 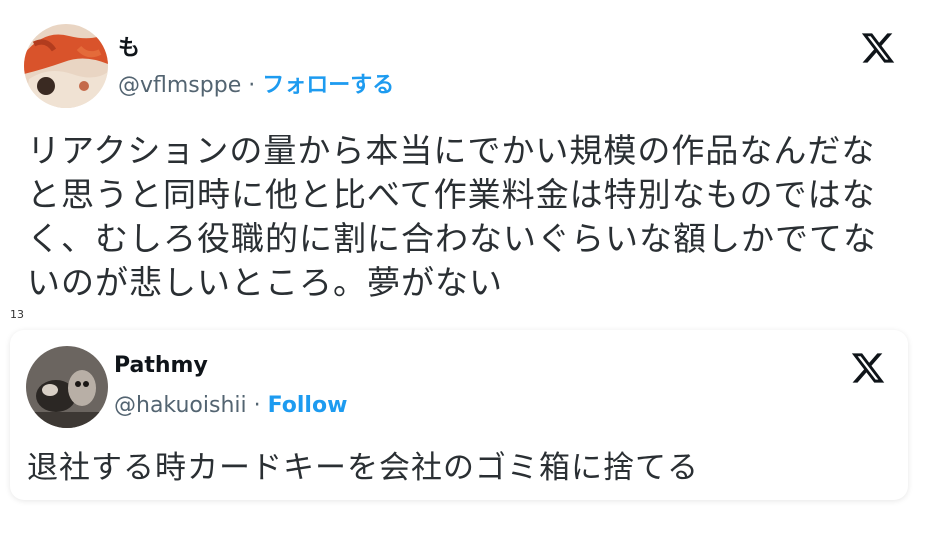 I want to click on follow-button: フォローする, so click(x=328, y=85).